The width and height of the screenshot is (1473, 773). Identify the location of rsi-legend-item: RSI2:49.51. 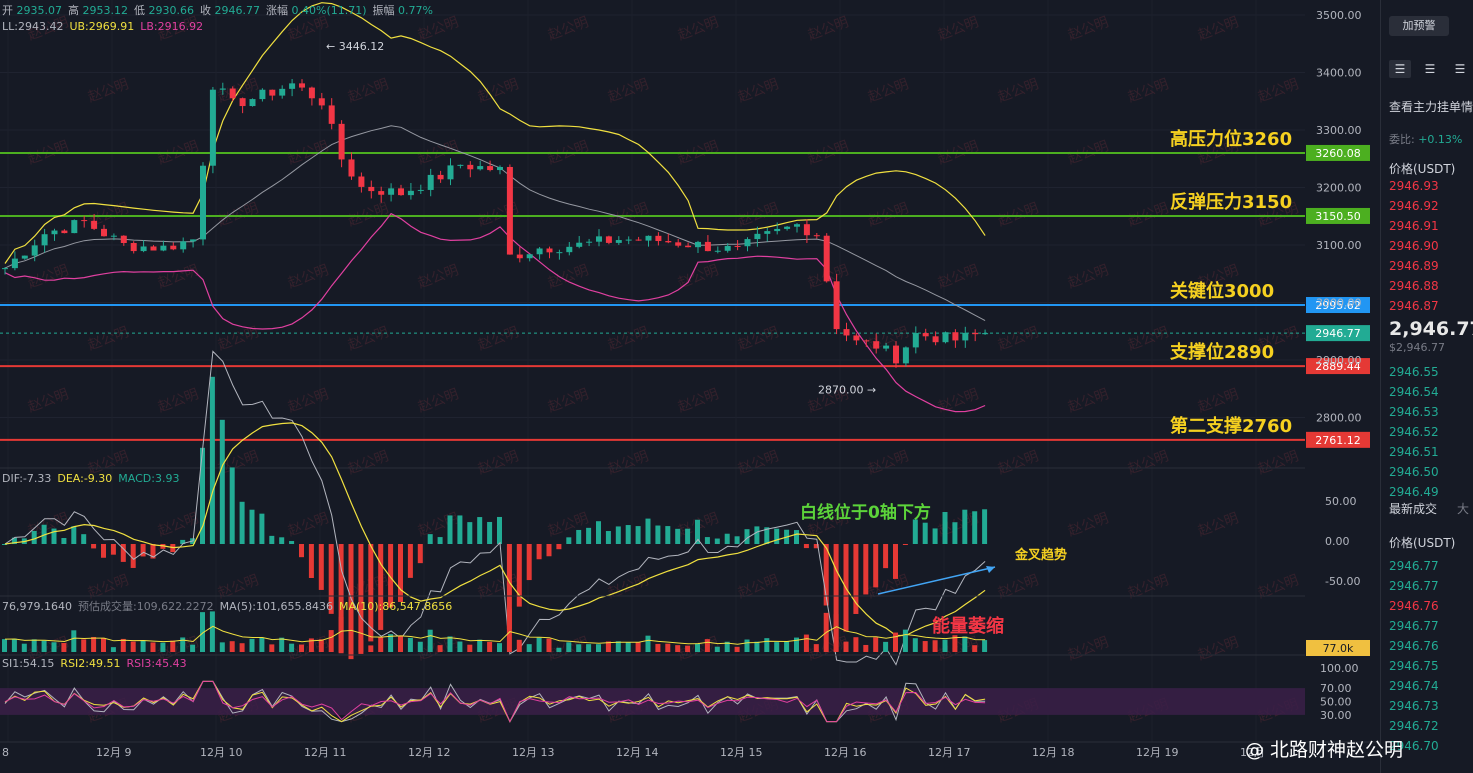
(90, 663).